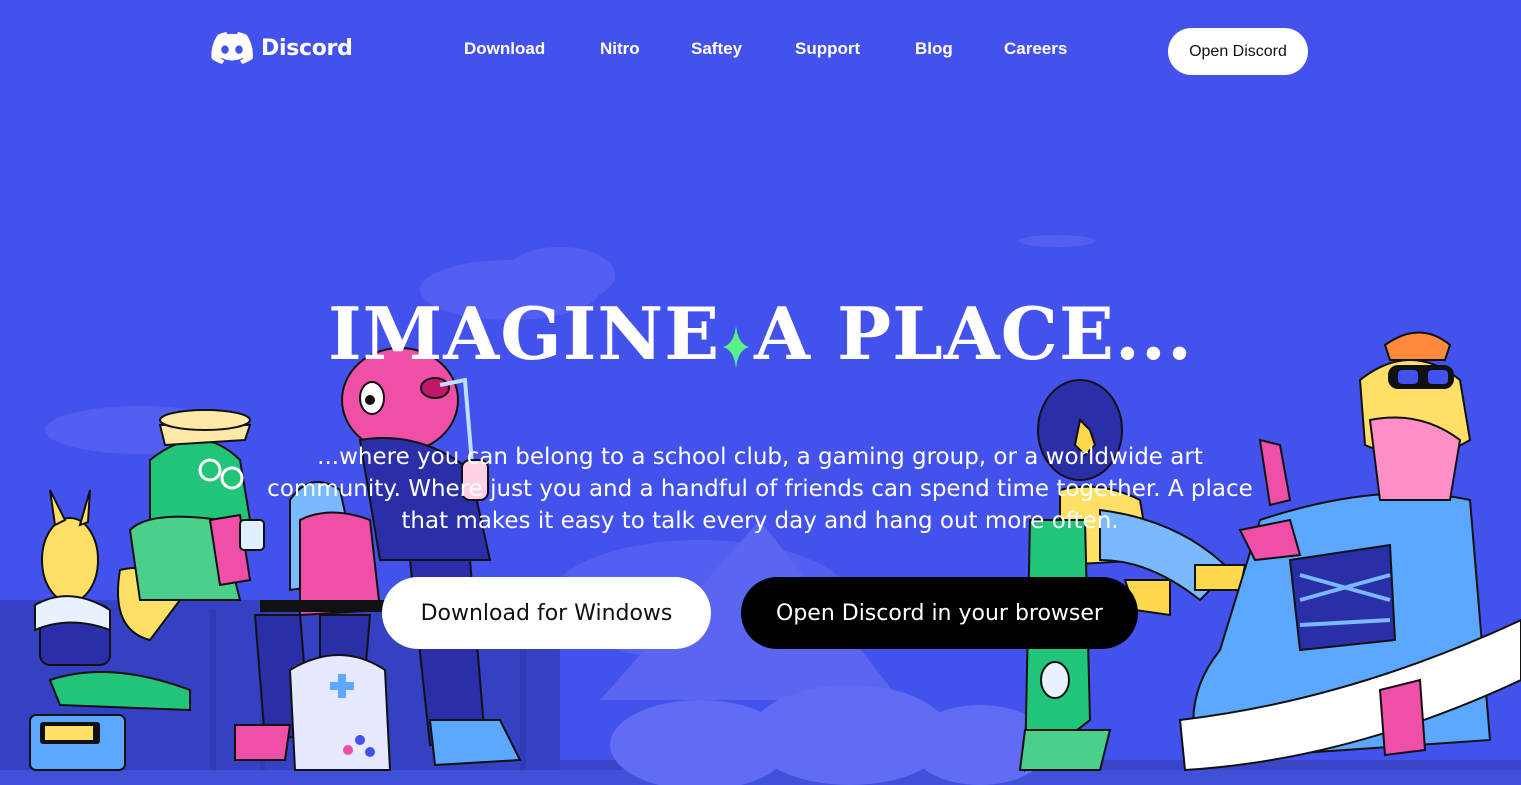  What do you see at coordinates (716, 49) in the screenshot?
I see `nav-safety: Saftey` at bounding box center [716, 49].